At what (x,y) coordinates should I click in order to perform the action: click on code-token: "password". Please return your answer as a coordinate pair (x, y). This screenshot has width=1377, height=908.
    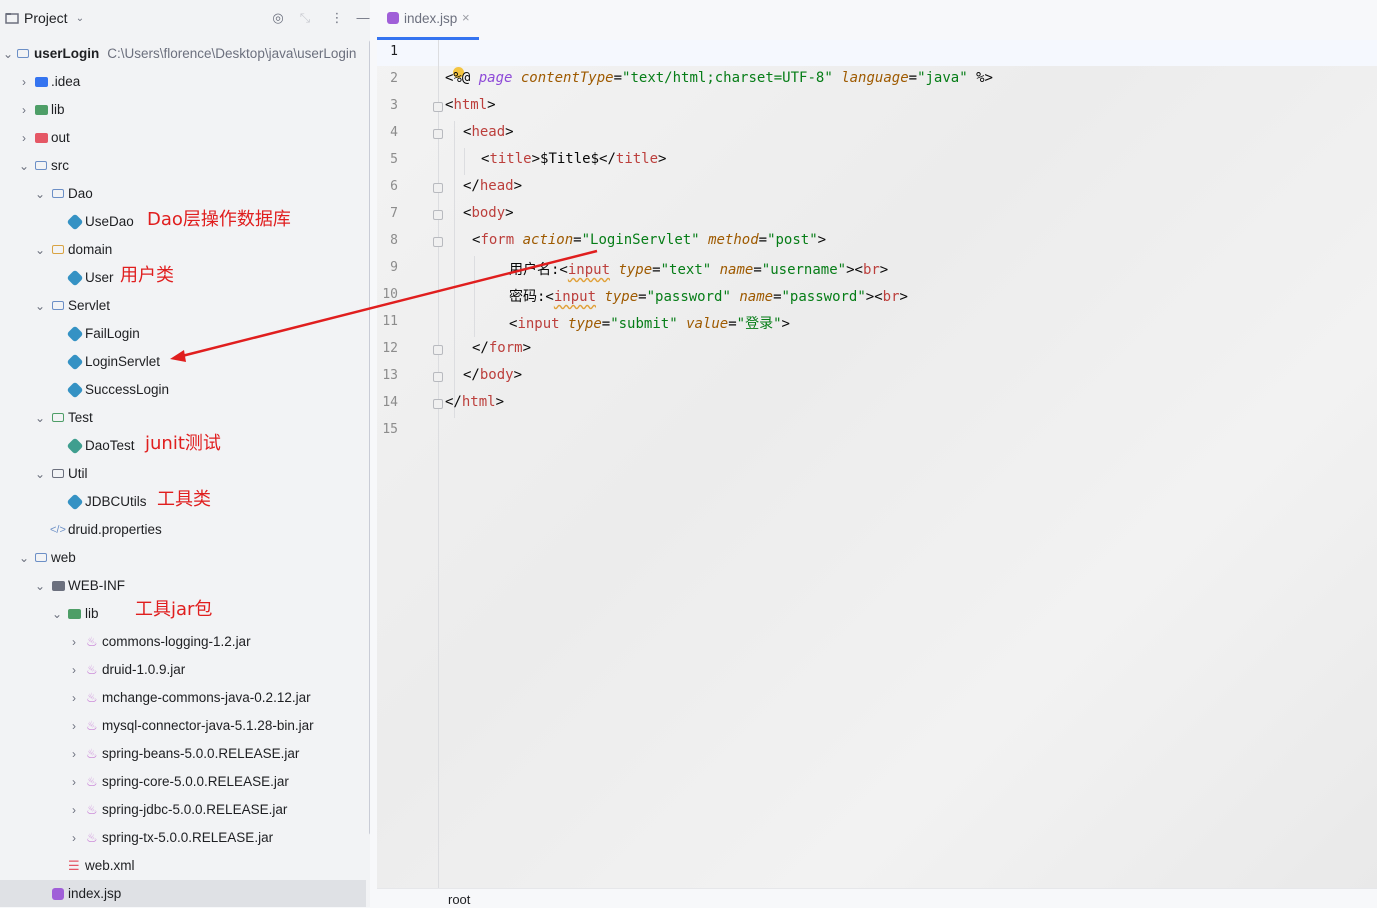
    Looking at the image, I should click on (823, 297).